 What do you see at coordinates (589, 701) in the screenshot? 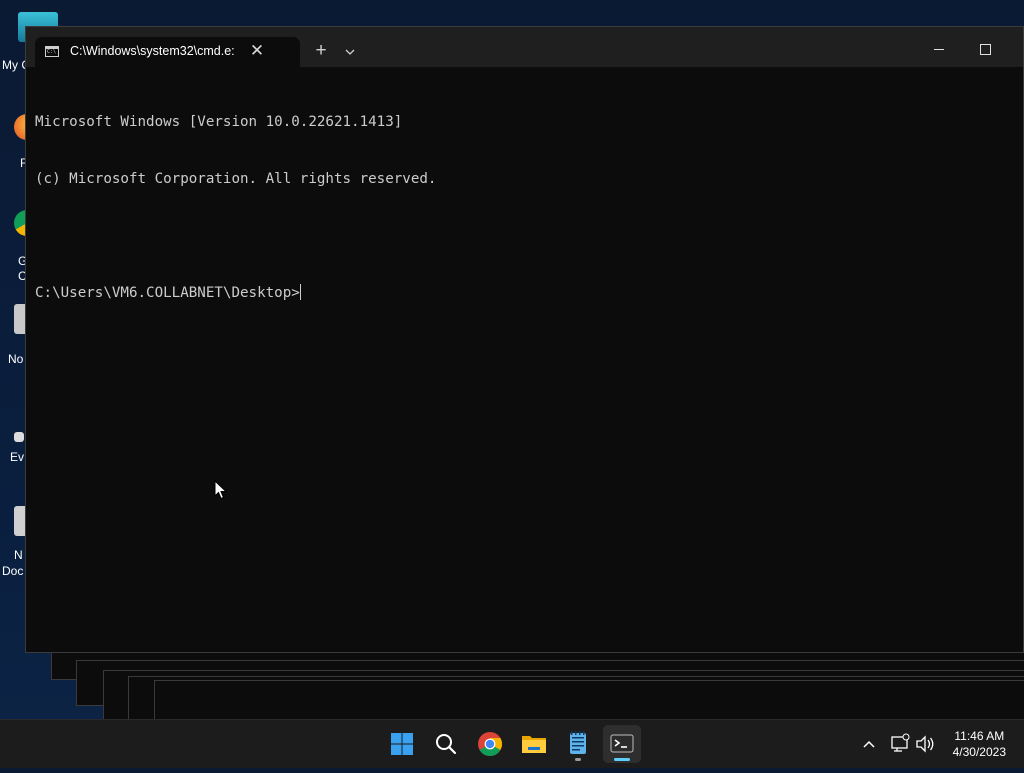
I see `stacked-window-shadow` at bounding box center [589, 701].